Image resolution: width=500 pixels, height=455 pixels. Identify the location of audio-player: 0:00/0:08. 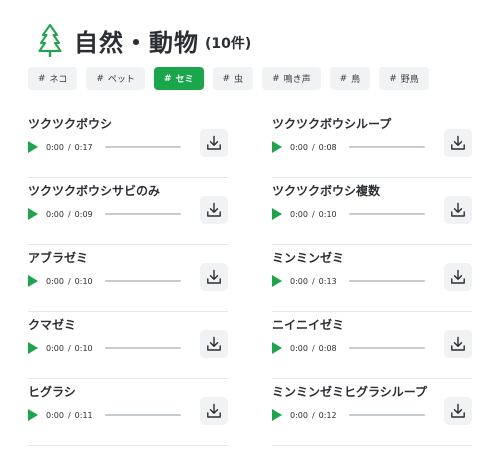
(348, 147).